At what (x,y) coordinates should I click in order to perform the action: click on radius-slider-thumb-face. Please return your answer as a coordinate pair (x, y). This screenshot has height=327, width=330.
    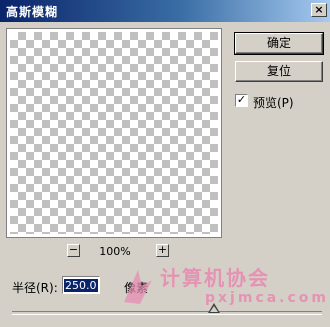
    Looking at the image, I should click on (214, 309).